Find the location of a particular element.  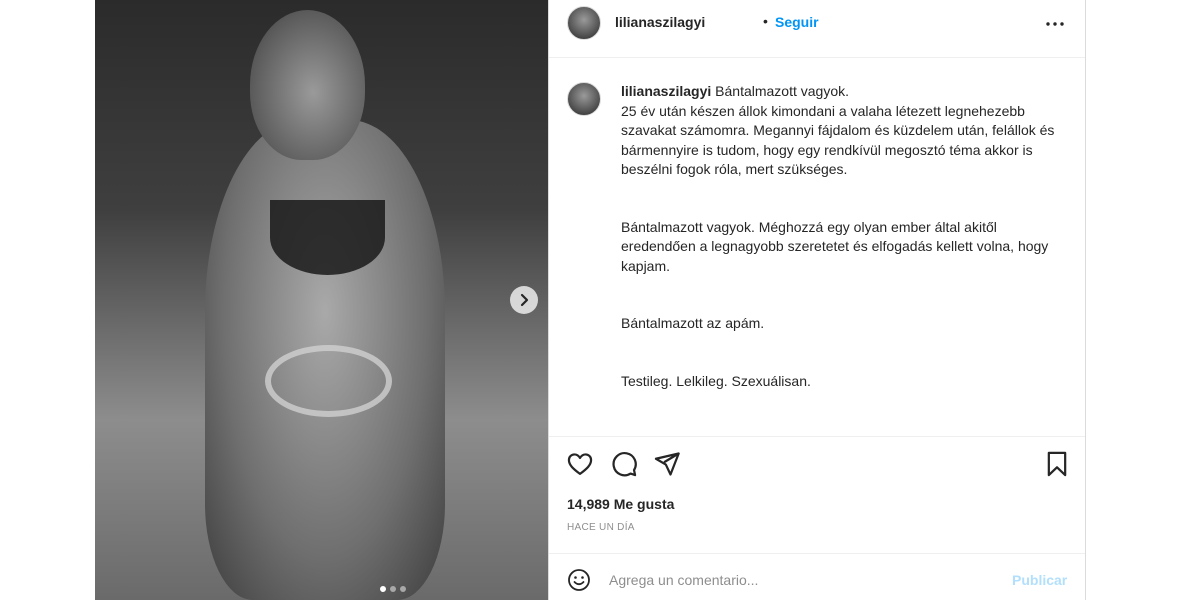

publish-button: Publicar is located at coordinates (1039, 580).